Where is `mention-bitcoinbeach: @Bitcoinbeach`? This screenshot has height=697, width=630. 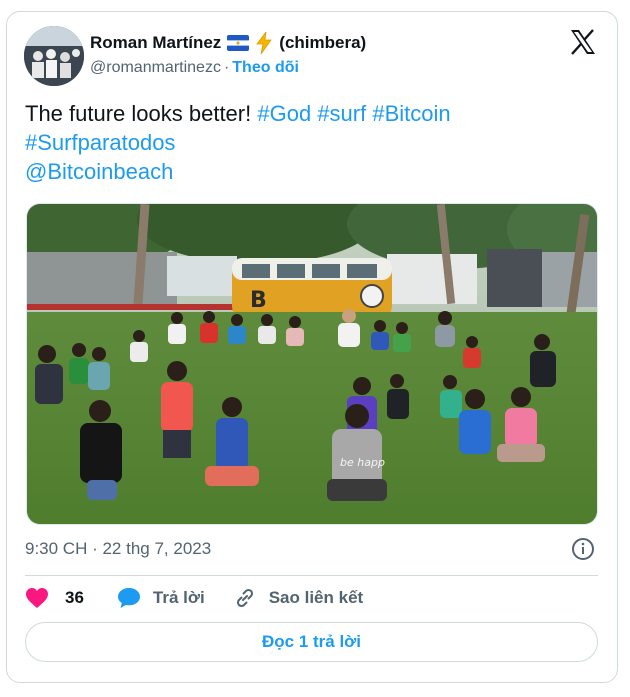
mention-bitcoinbeach: @Bitcoinbeach is located at coordinates (99, 171).